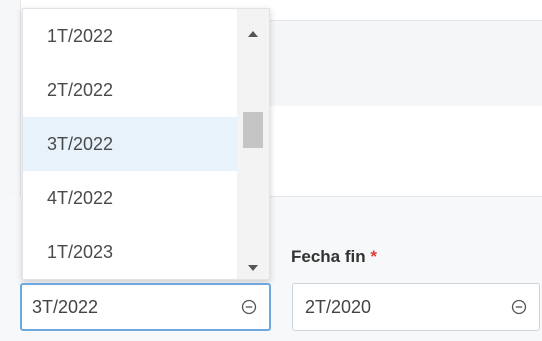 This screenshot has width=542, height=341. I want to click on scroll-up-arrow-icon, so click(253, 34).